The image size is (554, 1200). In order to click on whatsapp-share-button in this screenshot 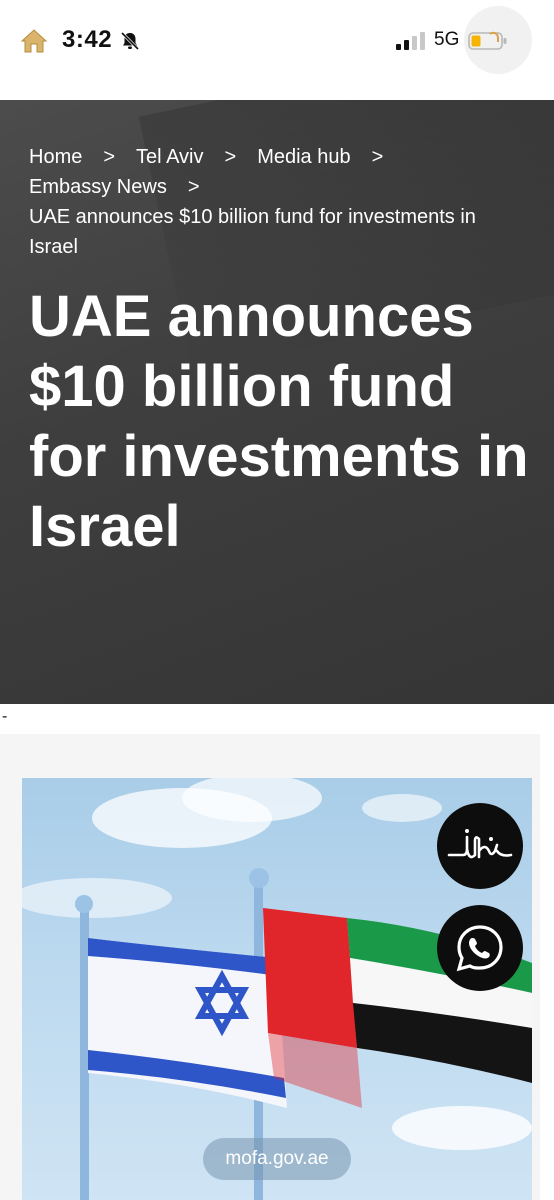, I will do `click(480, 948)`.